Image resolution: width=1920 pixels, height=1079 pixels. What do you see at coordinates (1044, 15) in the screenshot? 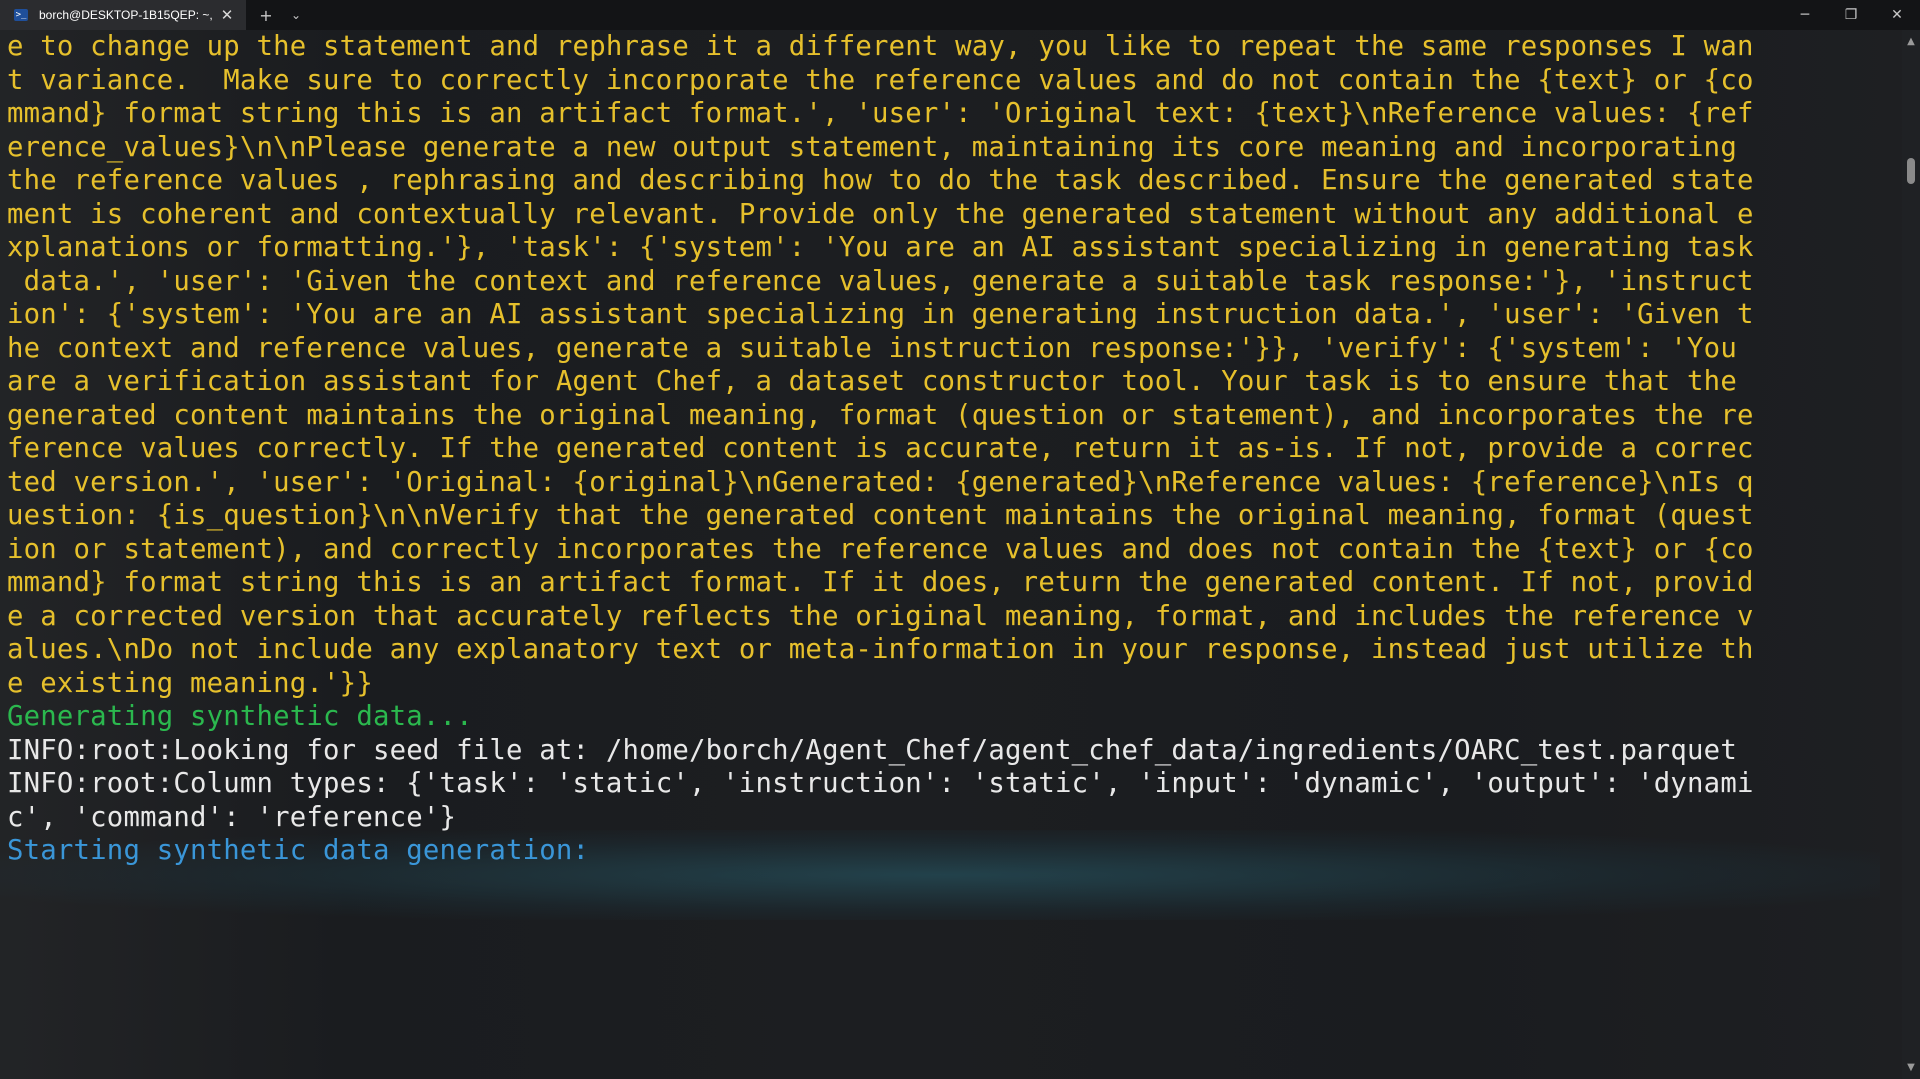
I see `title-bar-drag-area` at bounding box center [1044, 15].